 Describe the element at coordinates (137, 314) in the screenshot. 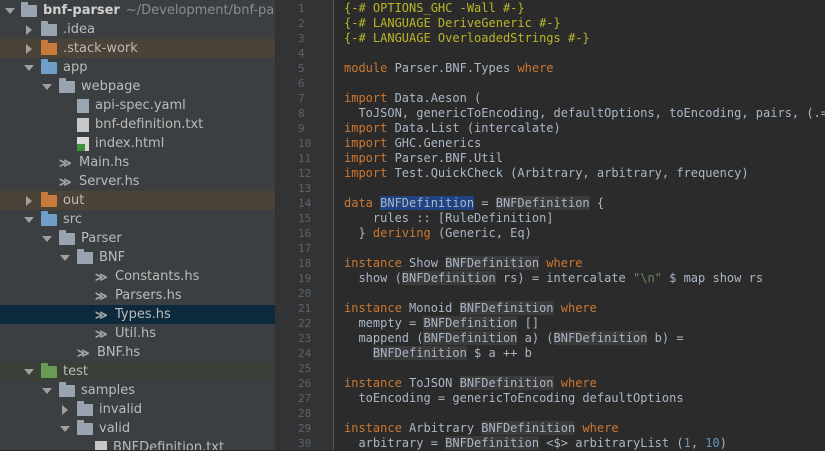

I see `tree-item-types-hs: ≫ Types.hs` at that location.